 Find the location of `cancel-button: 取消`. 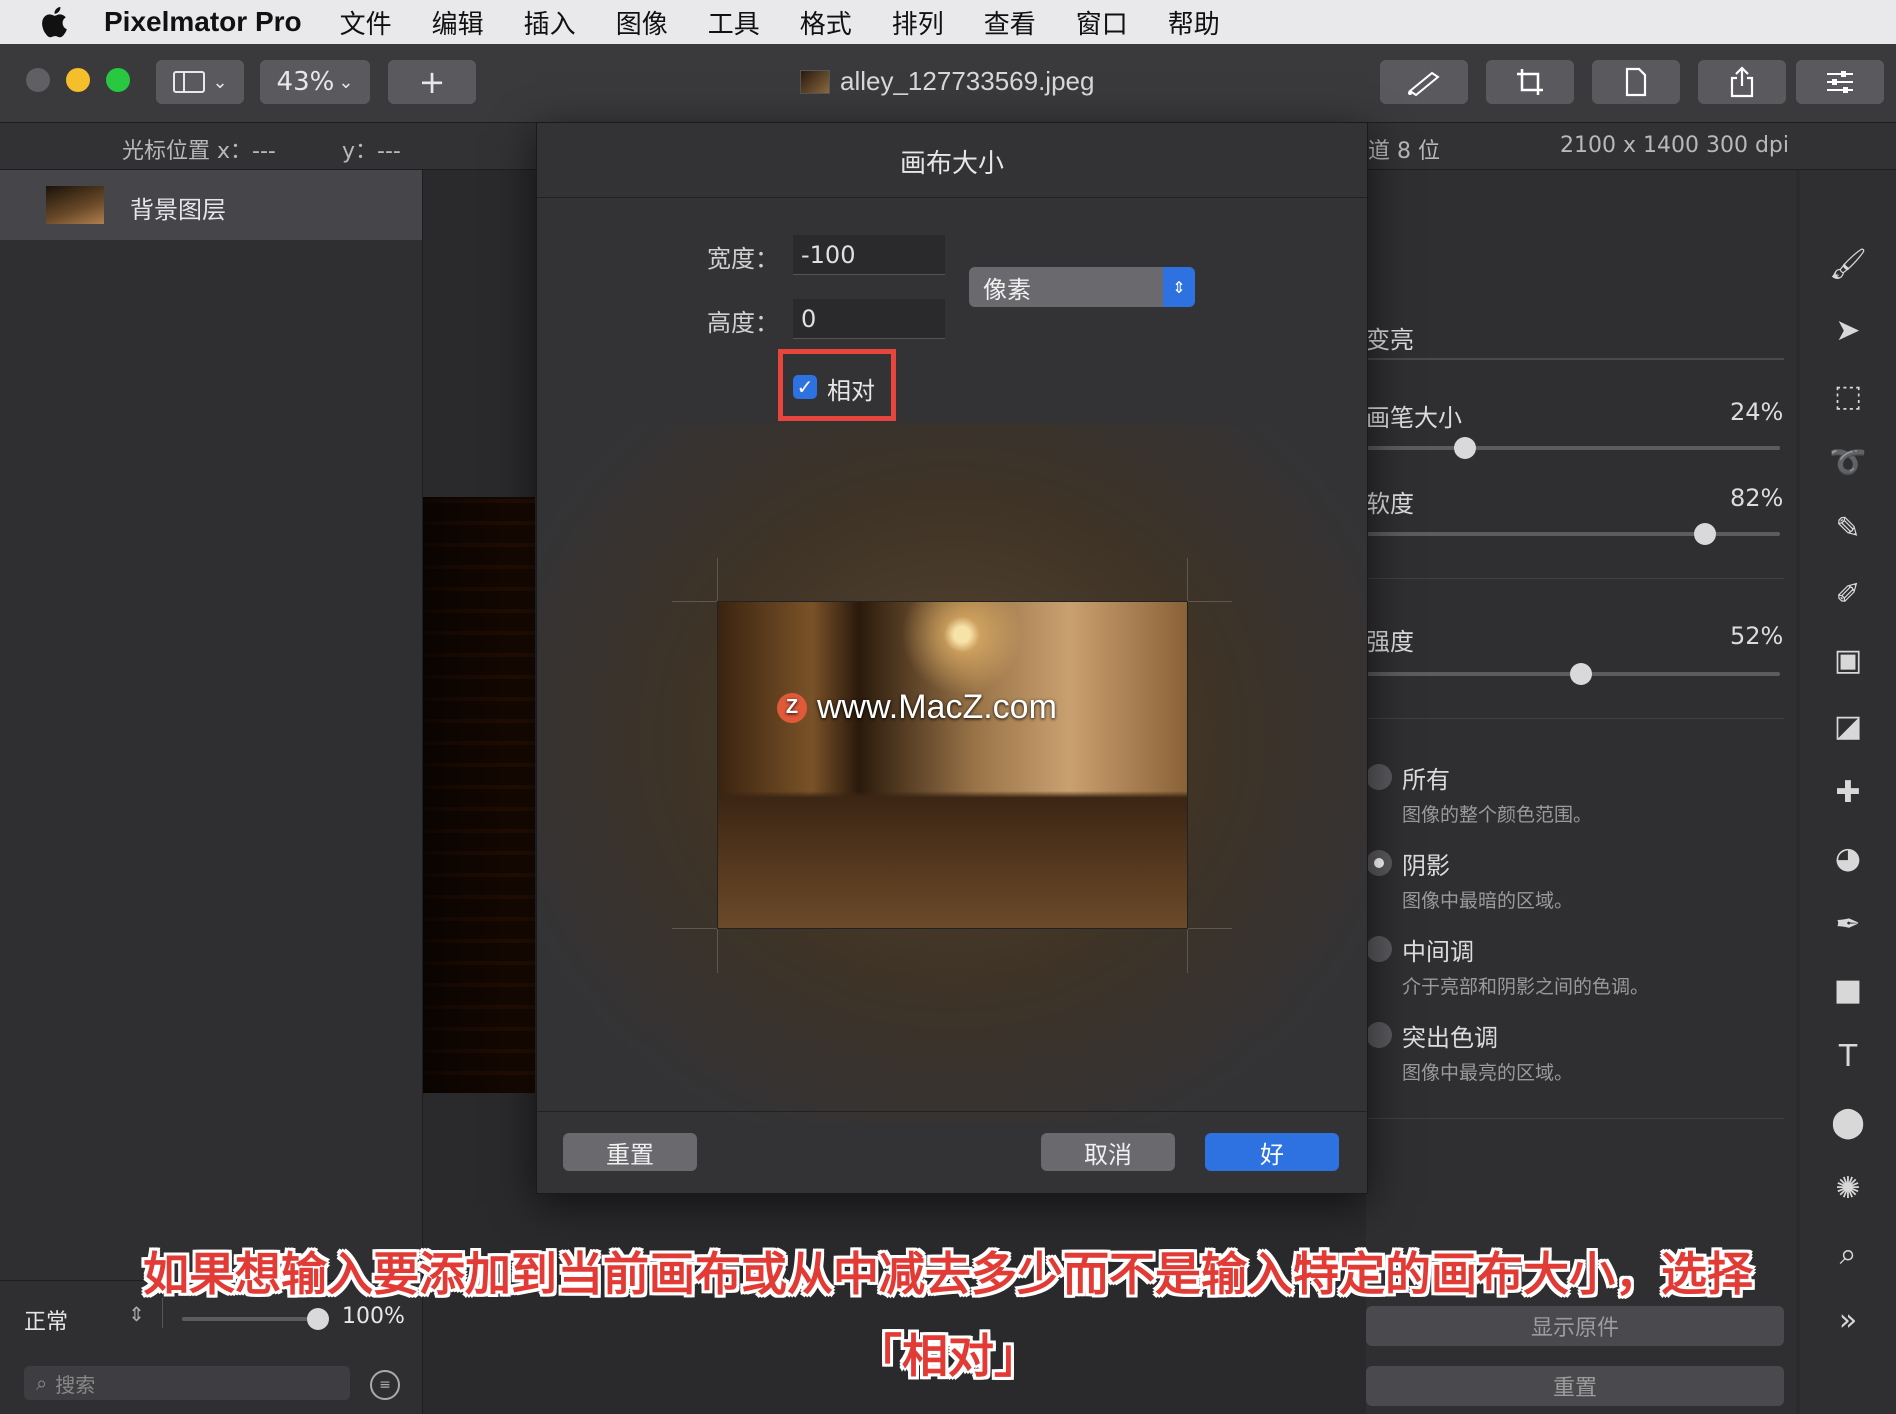

cancel-button: 取消 is located at coordinates (1108, 1152).